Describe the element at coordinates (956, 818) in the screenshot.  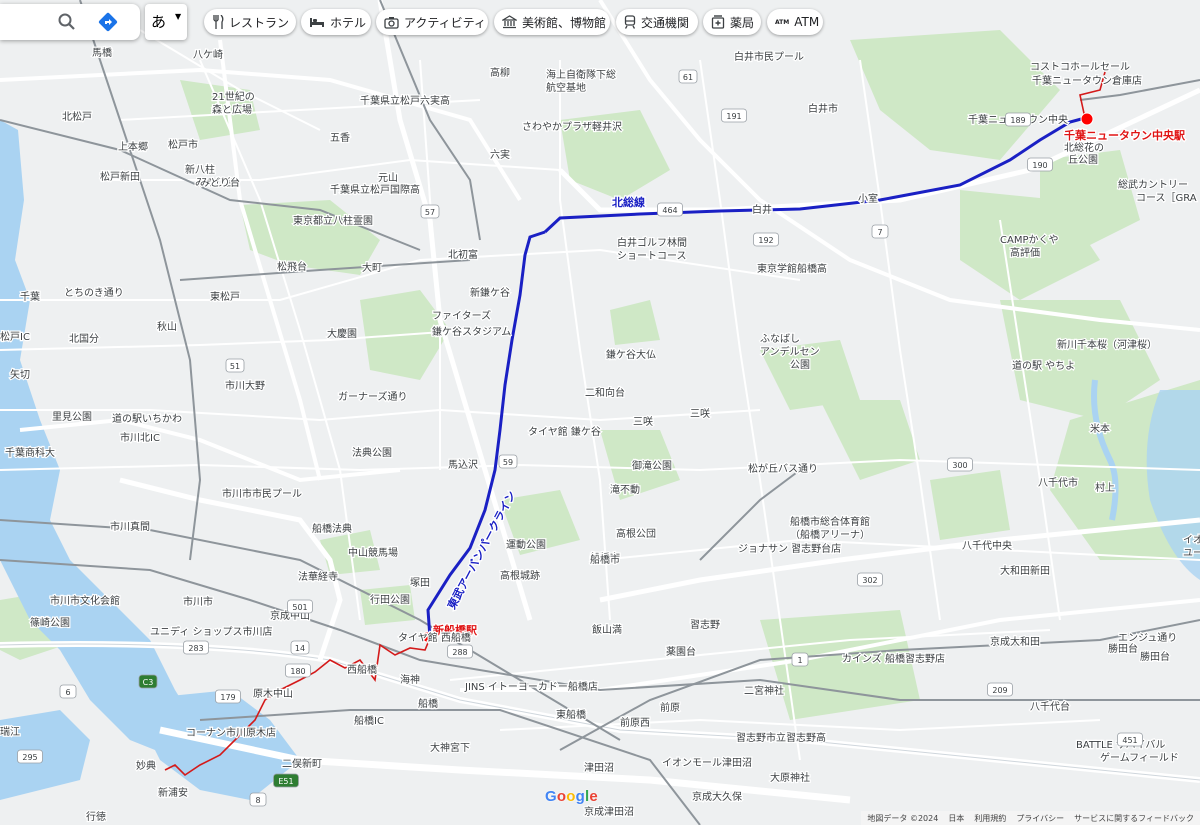
I see `country-link: 日本` at that location.